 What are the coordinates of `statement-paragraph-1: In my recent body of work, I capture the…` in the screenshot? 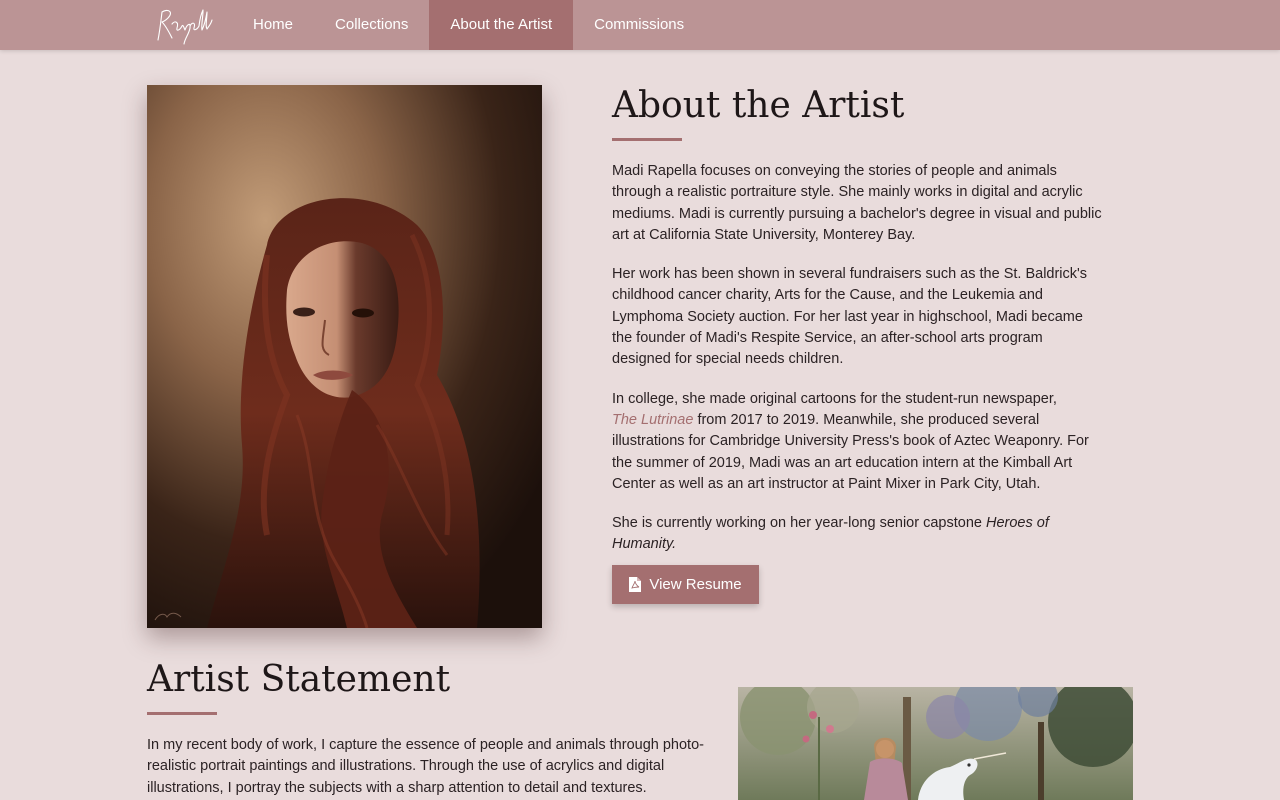 It's located at (425, 766).